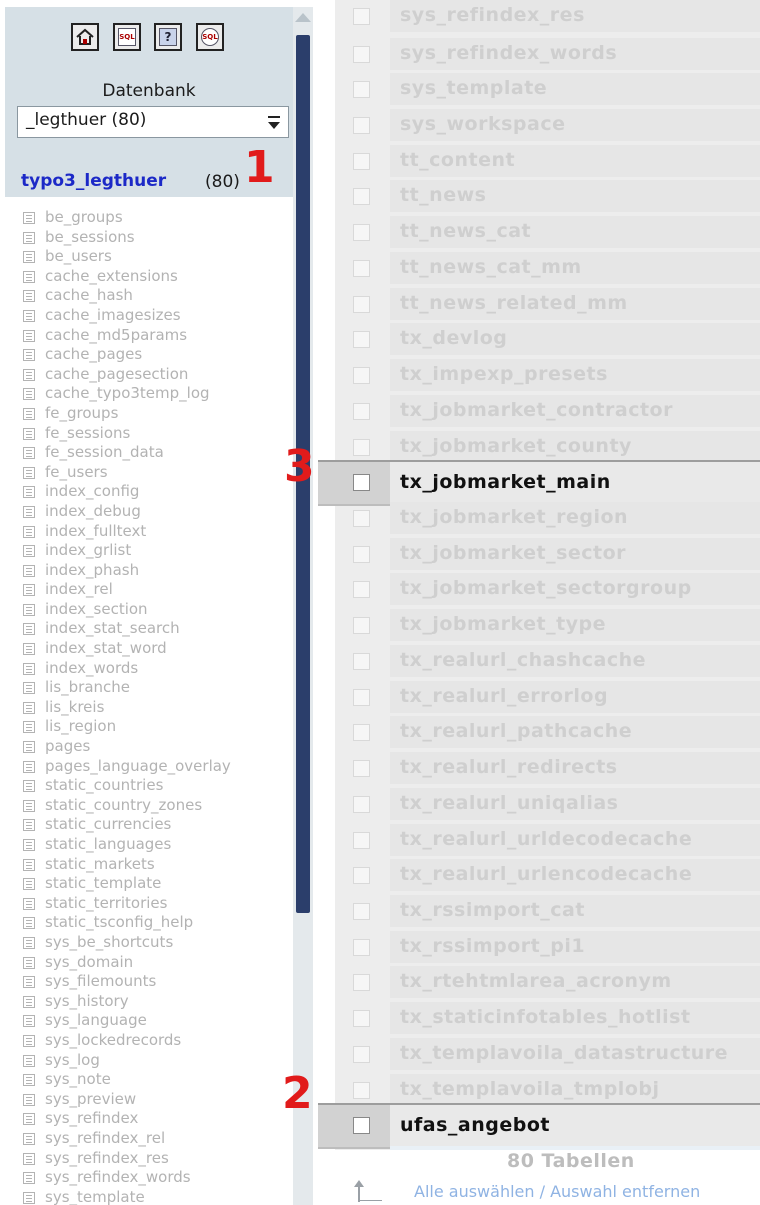 The width and height of the screenshot is (760, 1205). What do you see at coordinates (539, 89) in the screenshot?
I see `table-row: sys_template` at bounding box center [539, 89].